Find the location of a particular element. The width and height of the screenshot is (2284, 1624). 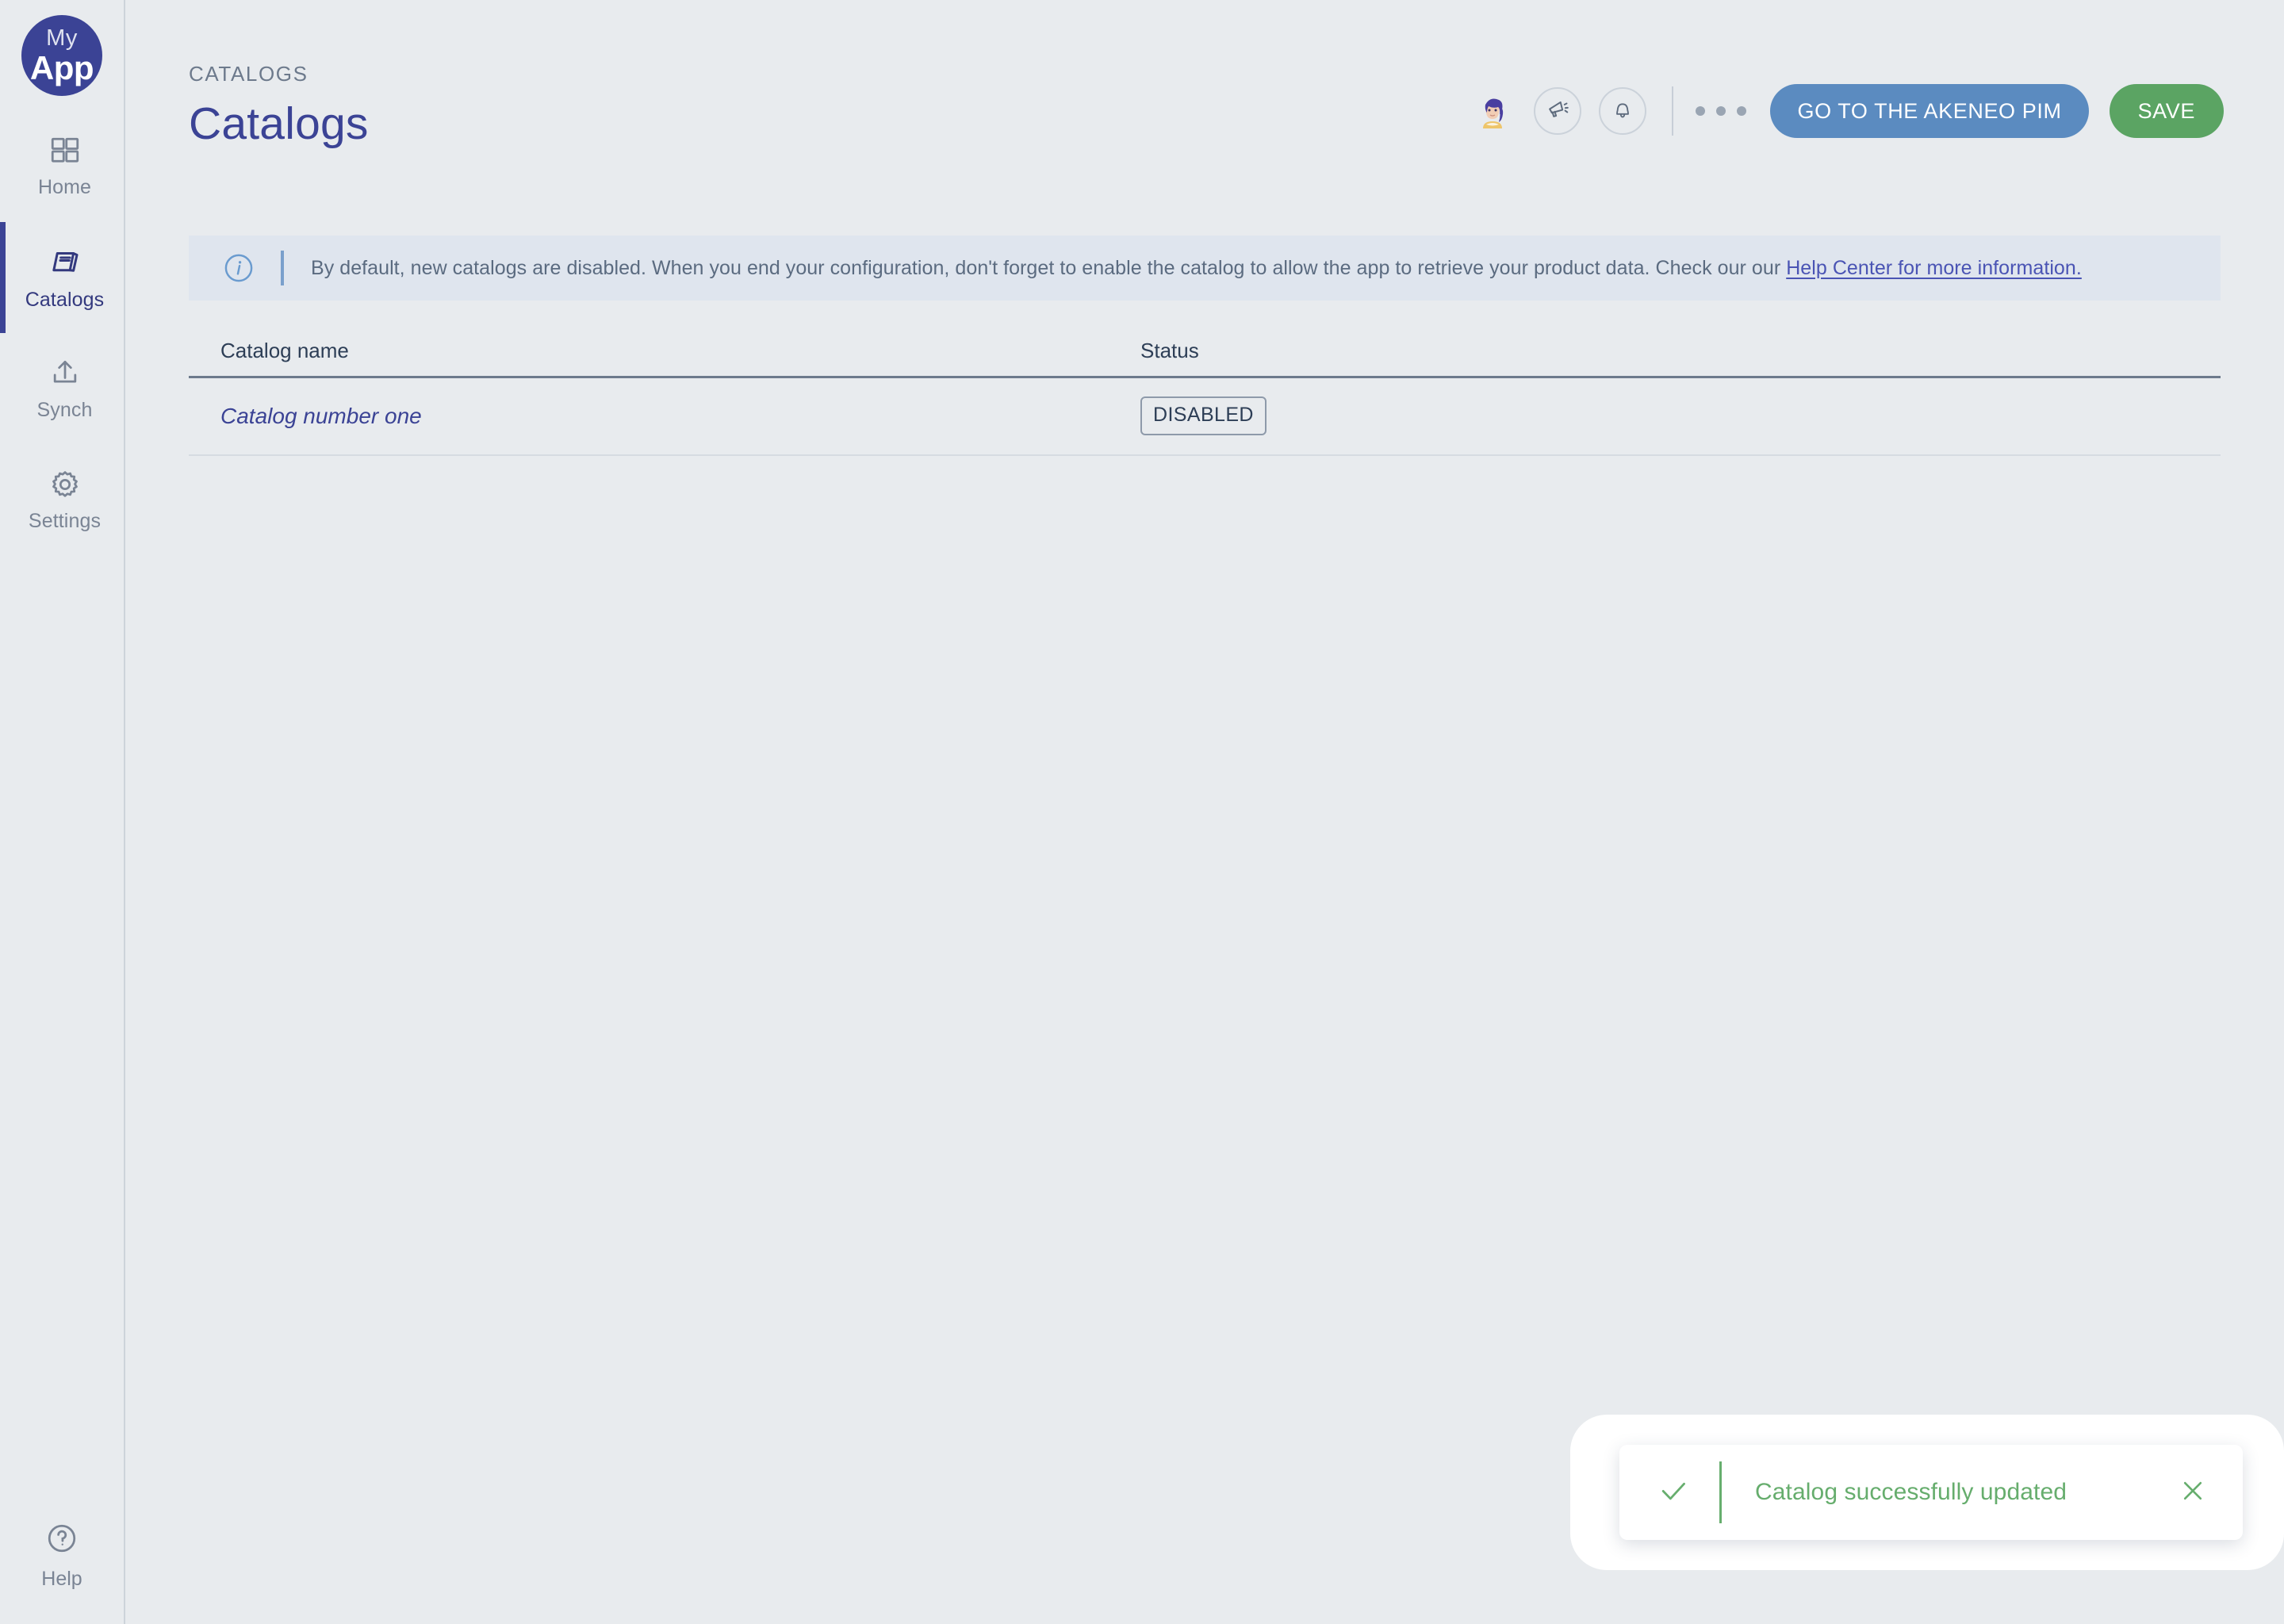

announcements-button is located at coordinates (1558, 111).